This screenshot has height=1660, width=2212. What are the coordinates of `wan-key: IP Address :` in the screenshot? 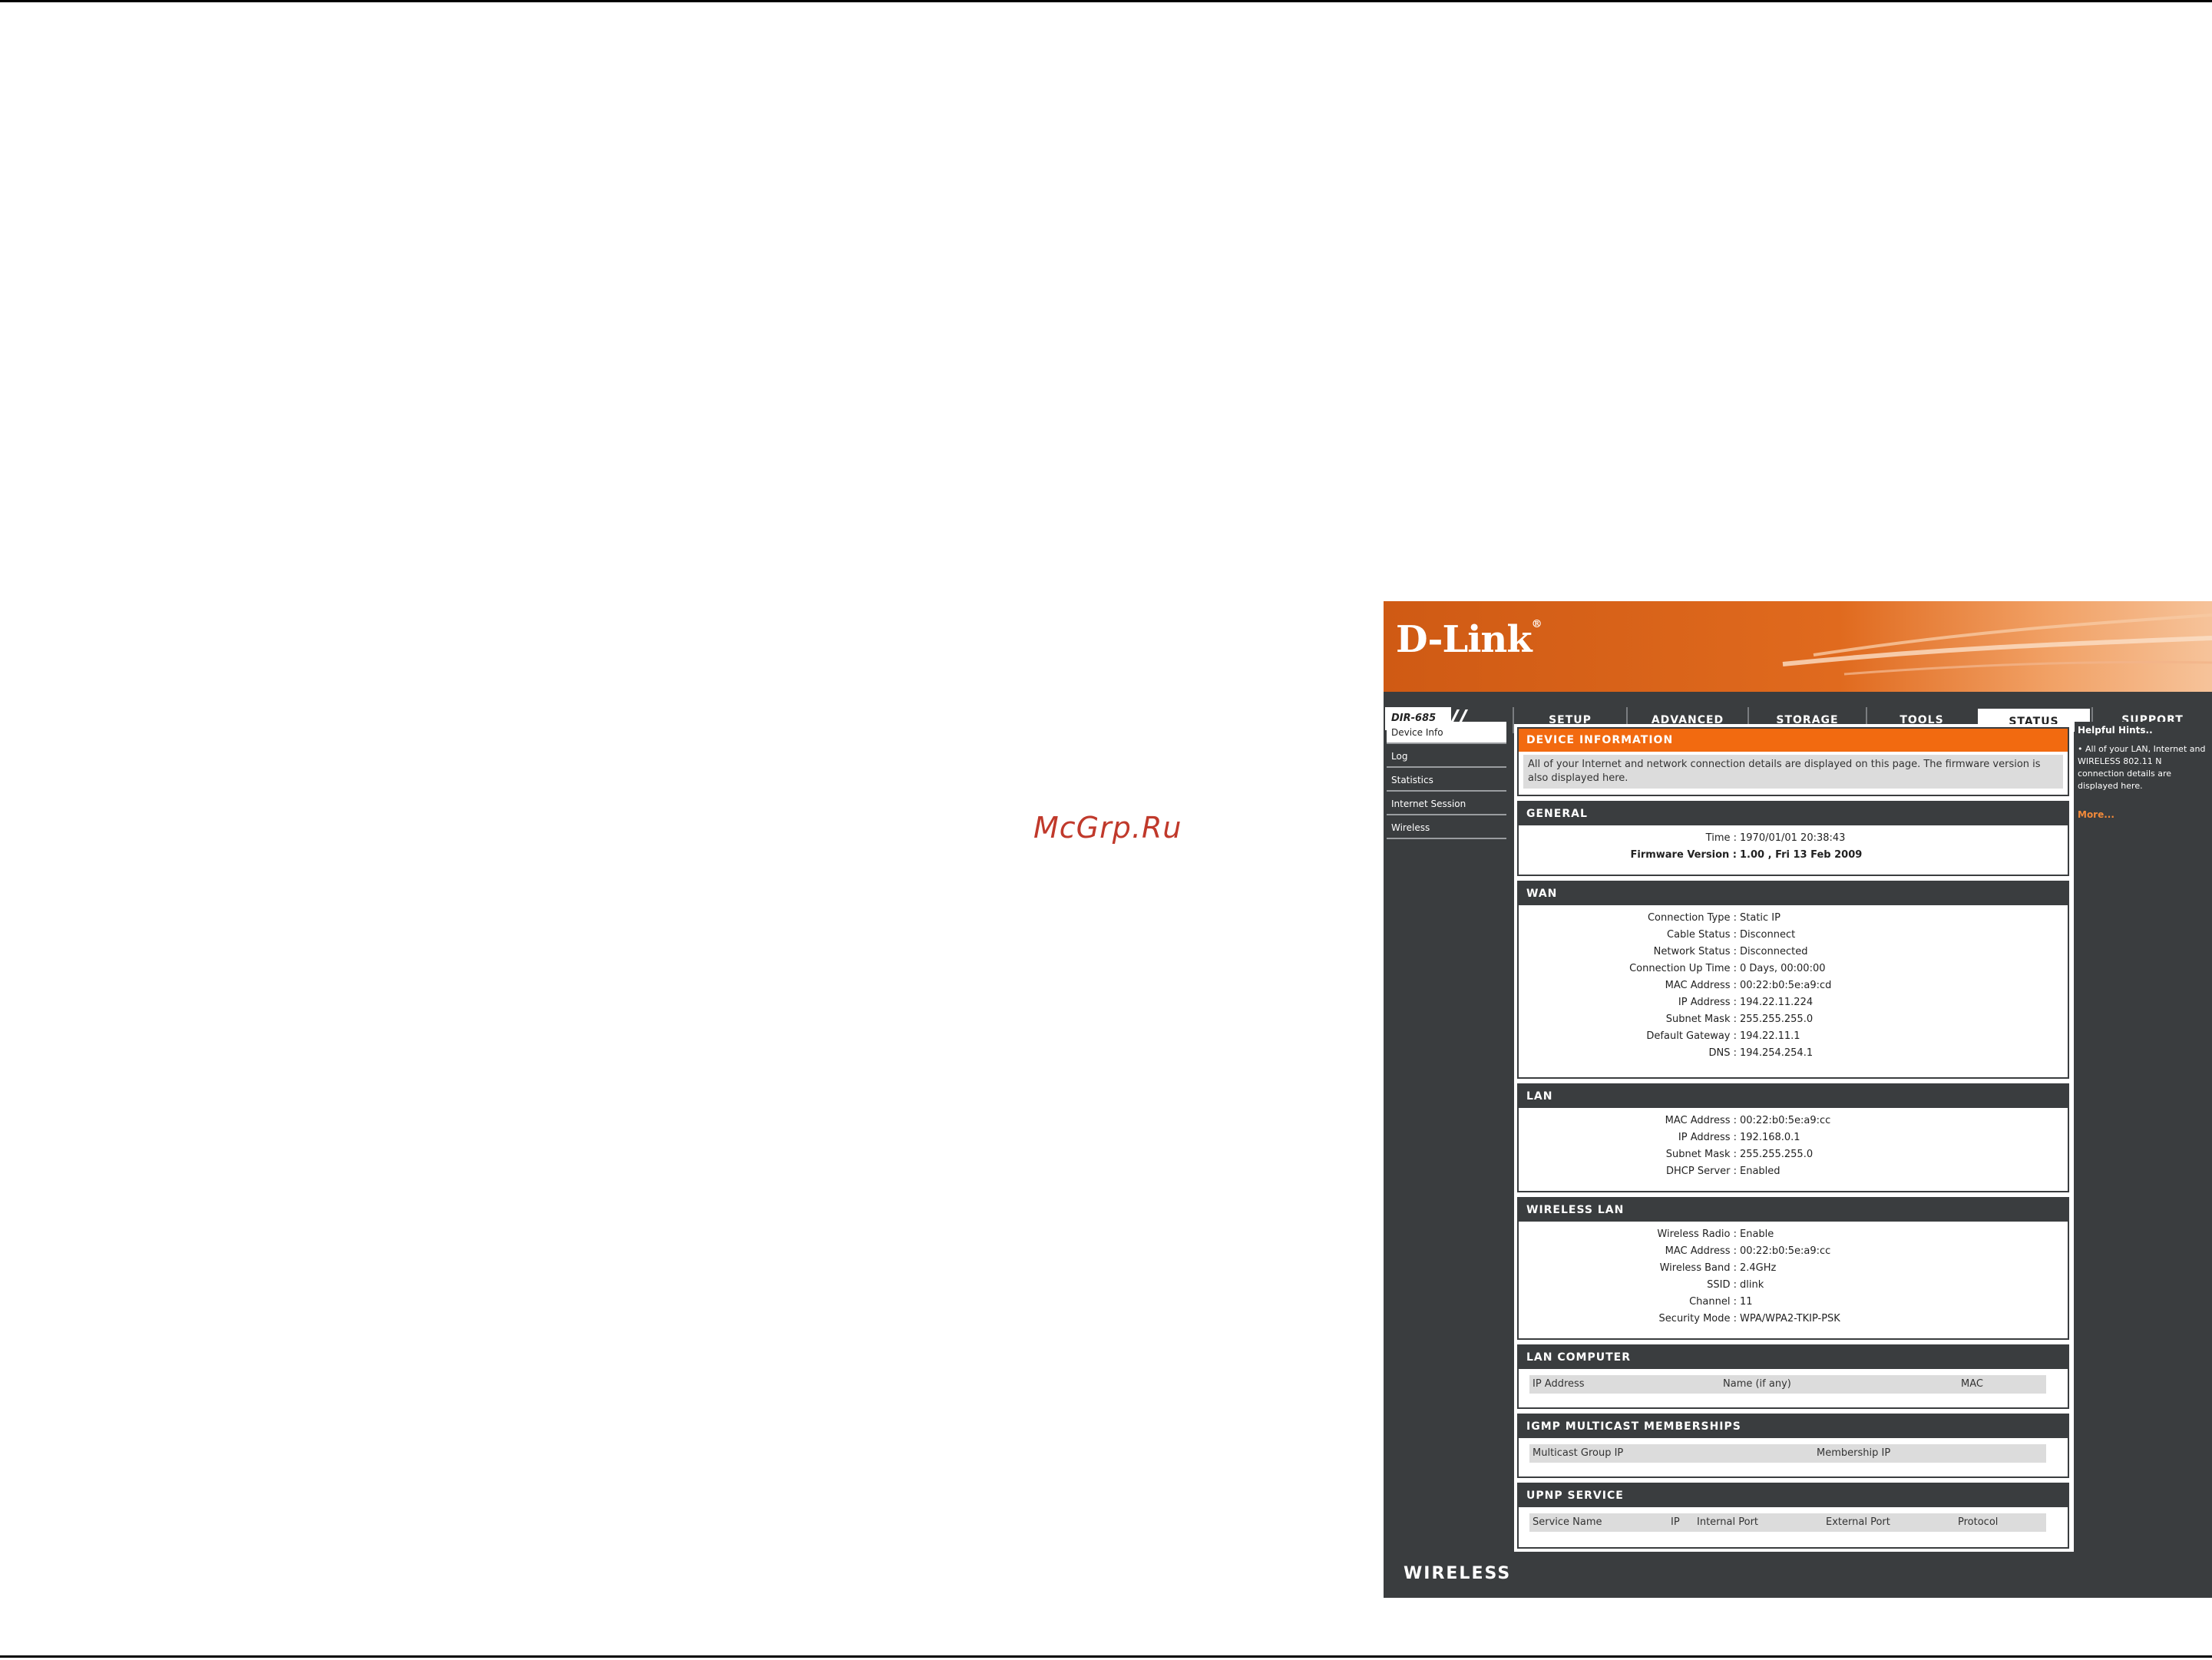 It's located at (1708, 1002).